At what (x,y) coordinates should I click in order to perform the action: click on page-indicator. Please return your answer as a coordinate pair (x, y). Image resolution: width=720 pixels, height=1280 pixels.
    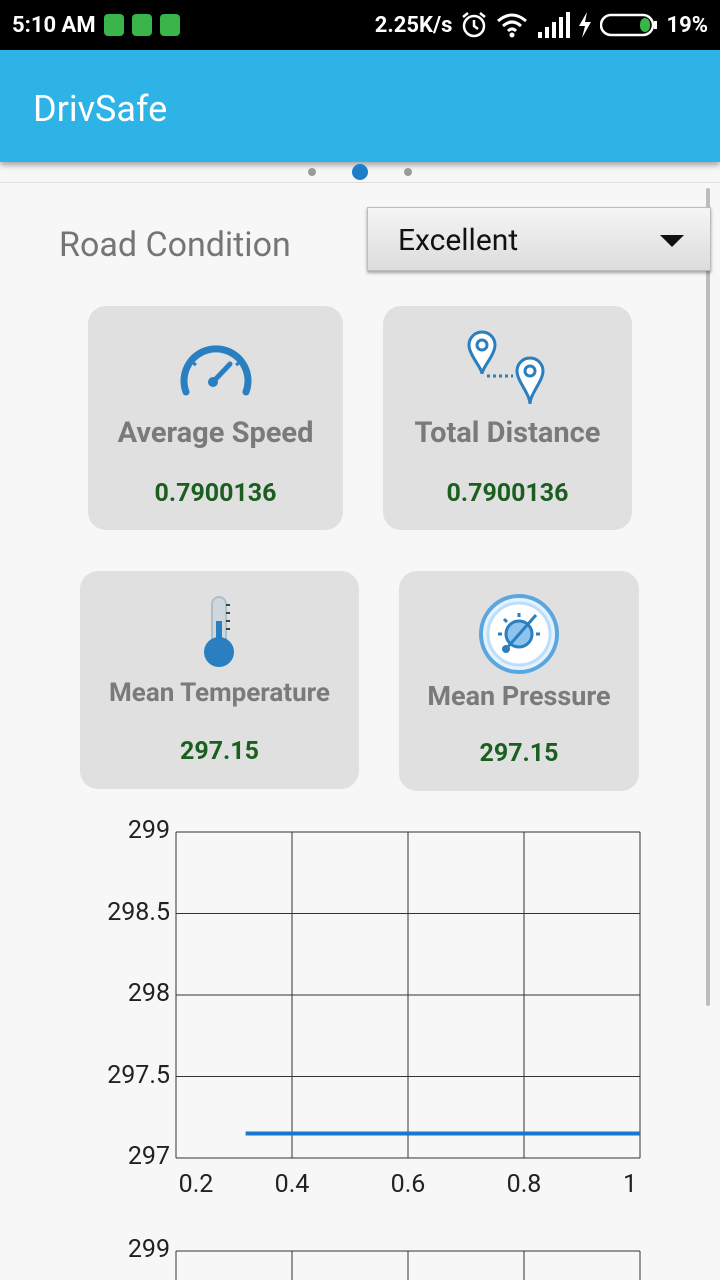
    Looking at the image, I should click on (360, 173).